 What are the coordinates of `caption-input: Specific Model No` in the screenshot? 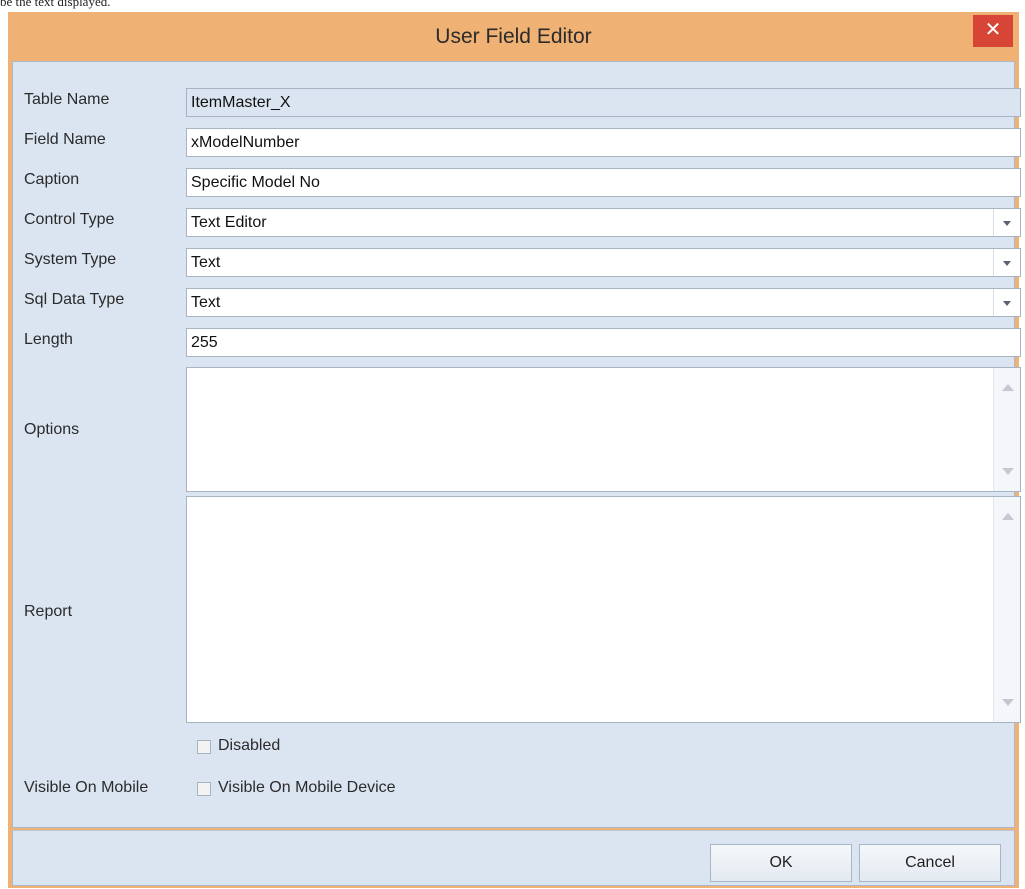 It's located at (603, 182).